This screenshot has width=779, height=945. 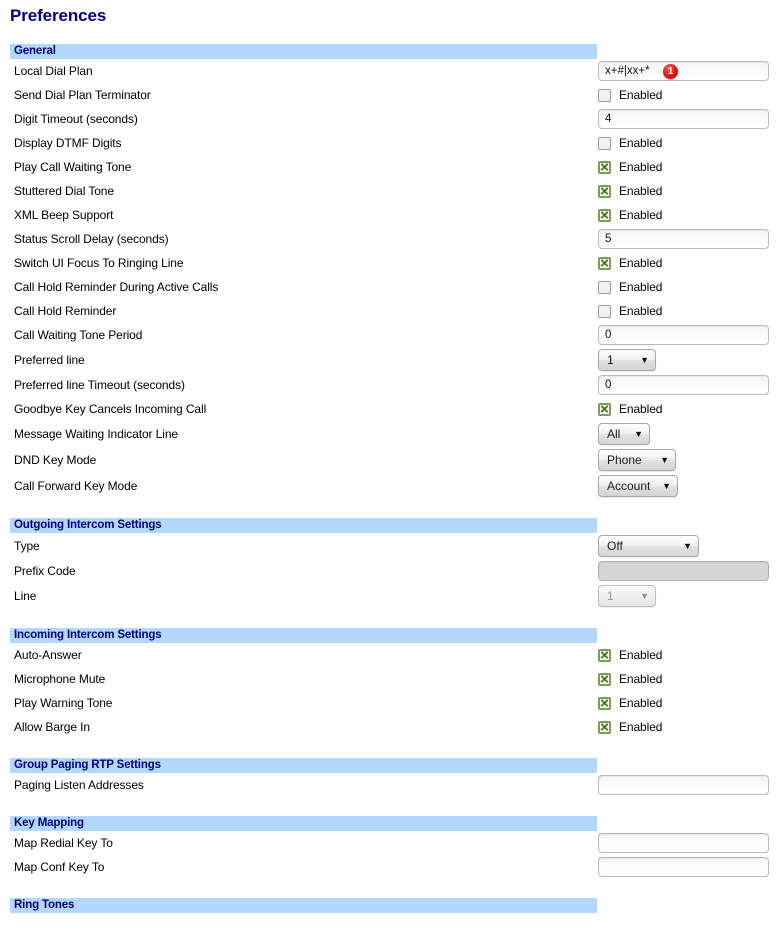 I want to click on setting-row-map-conf-key-to: Map Conf Key To, so click(x=389, y=867).